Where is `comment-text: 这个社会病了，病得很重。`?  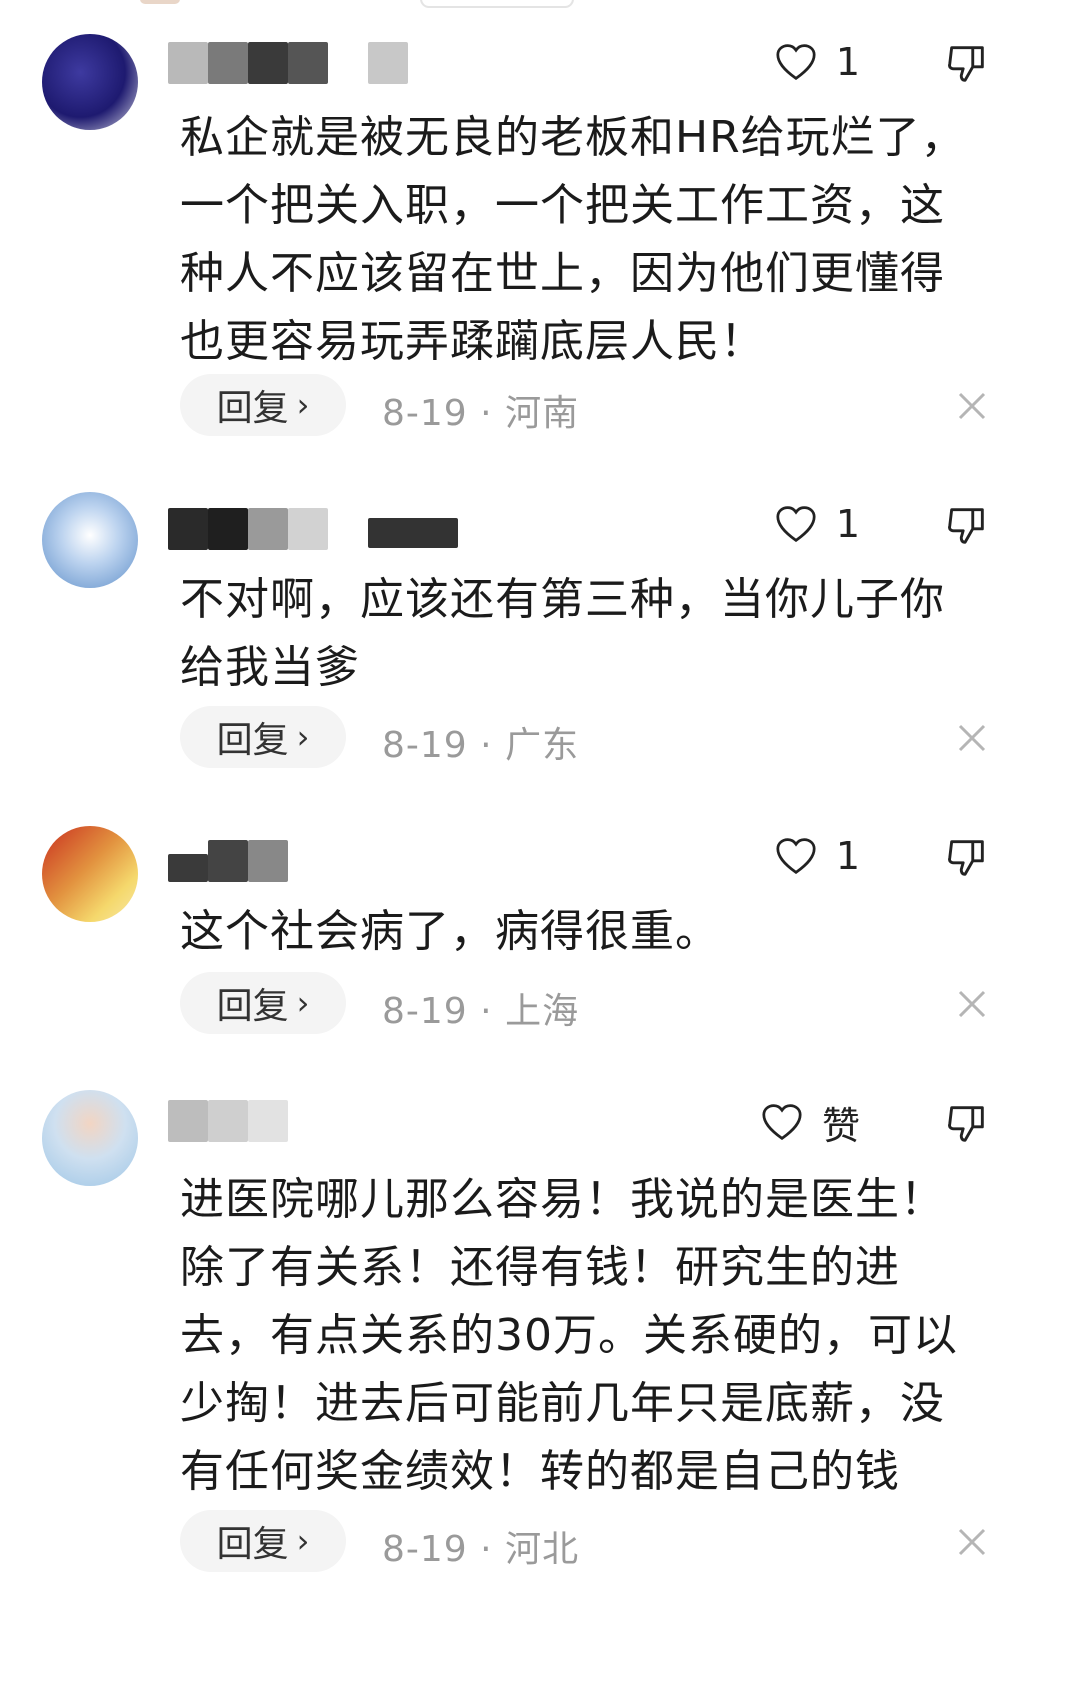 comment-text: 这个社会病了，病得很重。 is located at coordinates (450, 931).